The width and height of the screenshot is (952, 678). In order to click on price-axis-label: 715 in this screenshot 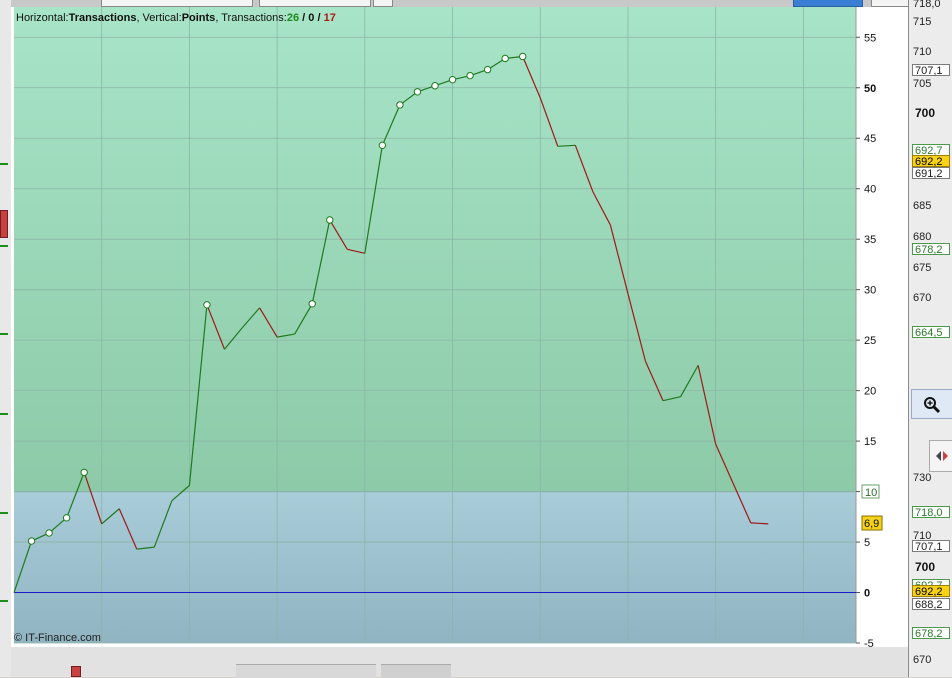, I will do `click(922, 22)`.